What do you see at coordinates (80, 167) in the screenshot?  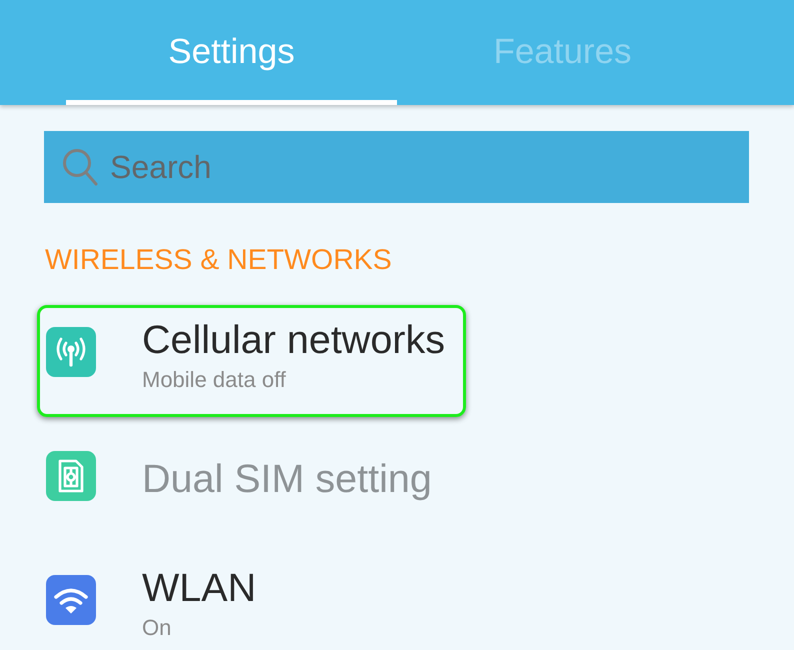 I see `search-icon` at bounding box center [80, 167].